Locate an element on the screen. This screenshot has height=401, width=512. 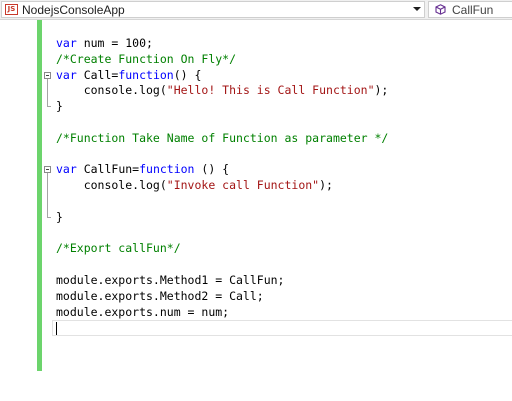
project-dropdown-label: NodejsConsoleApp is located at coordinates (73, 9).